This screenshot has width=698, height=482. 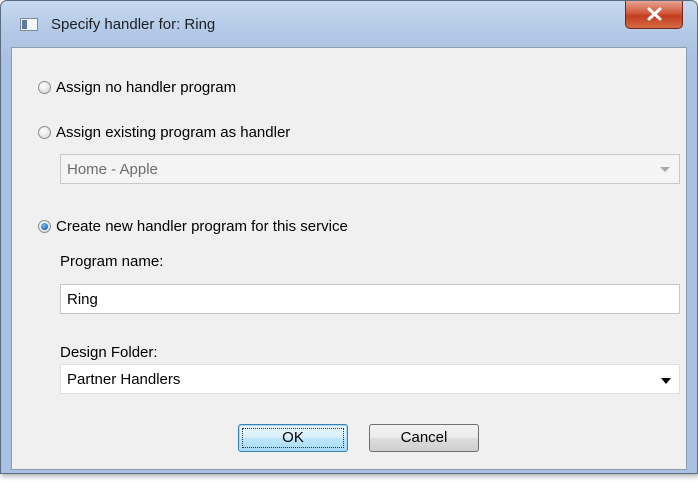 I want to click on program-name-label: Program name:, so click(x=112, y=261).